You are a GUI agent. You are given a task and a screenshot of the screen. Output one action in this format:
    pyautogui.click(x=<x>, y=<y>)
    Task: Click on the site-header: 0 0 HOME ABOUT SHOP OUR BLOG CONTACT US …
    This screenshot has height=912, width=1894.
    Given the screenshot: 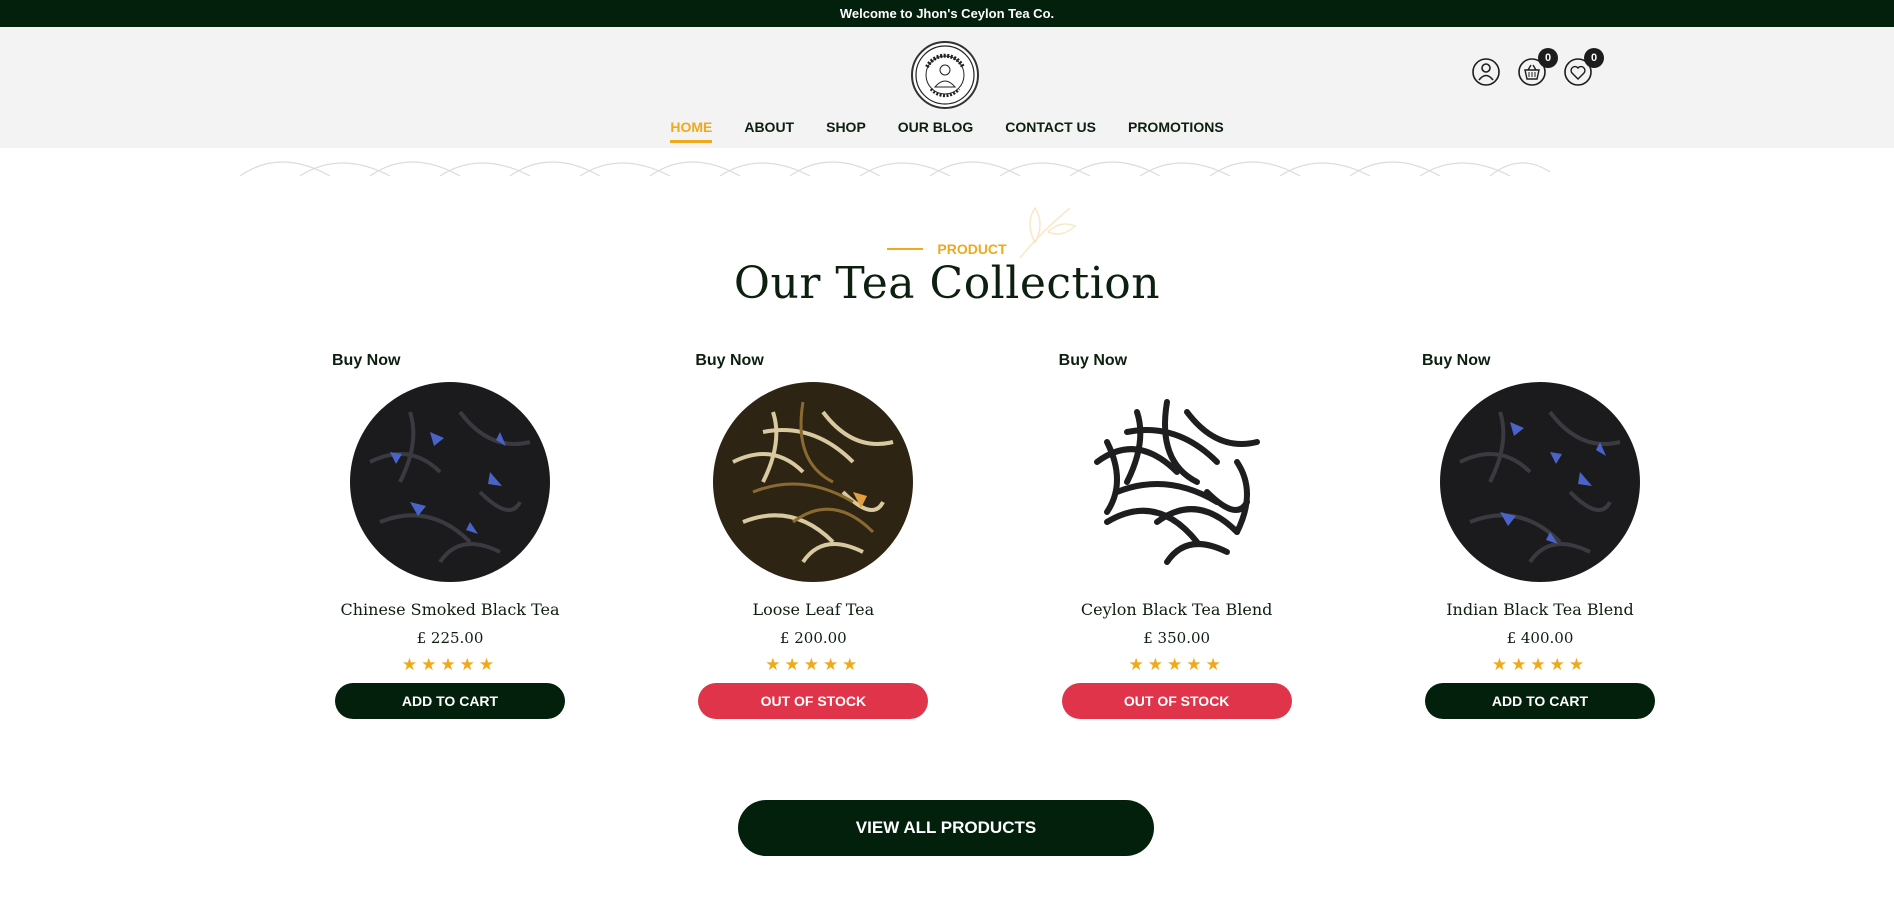 What is the action you would take?
    pyautogui.click(x=947, y=87)
    